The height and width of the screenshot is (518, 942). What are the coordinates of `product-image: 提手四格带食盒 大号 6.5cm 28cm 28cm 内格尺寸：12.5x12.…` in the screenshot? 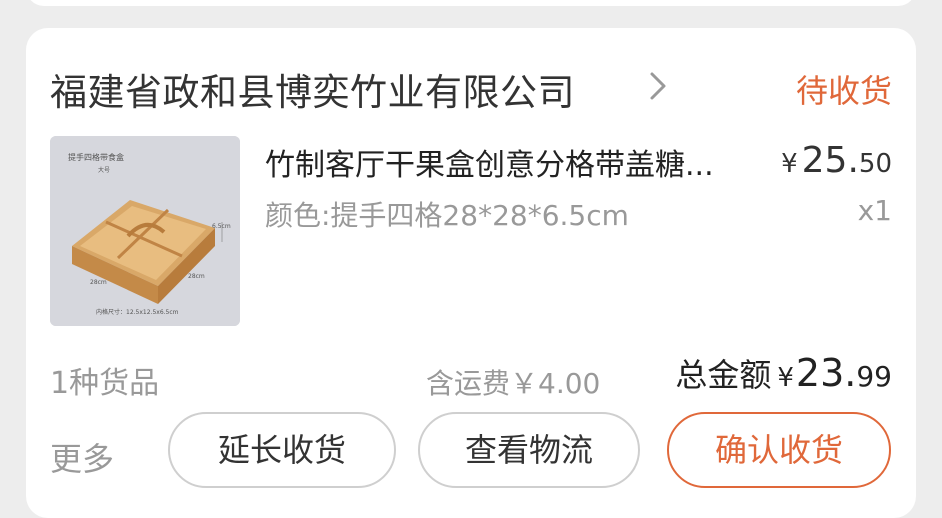 It's located at (145, 231).